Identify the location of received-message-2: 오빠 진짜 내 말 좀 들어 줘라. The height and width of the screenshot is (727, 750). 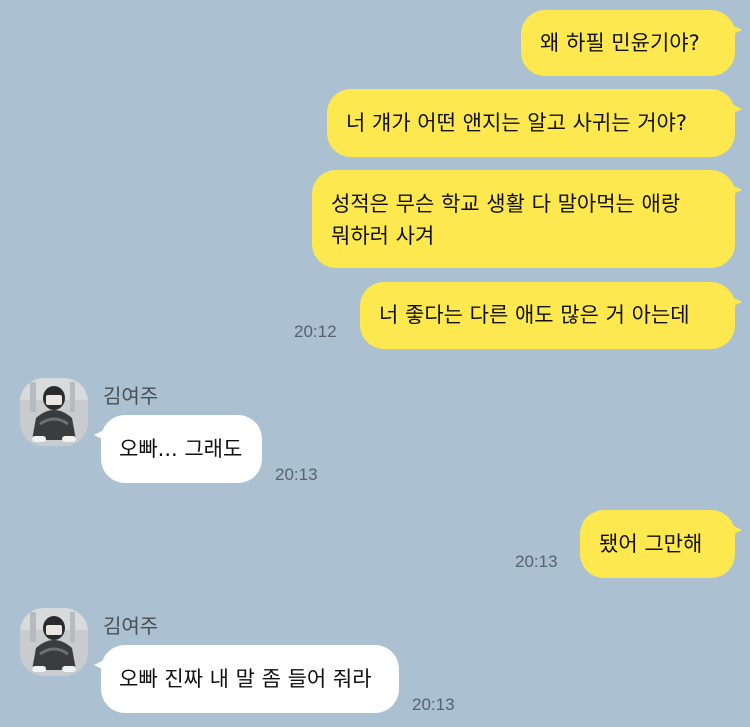
(246, 679).